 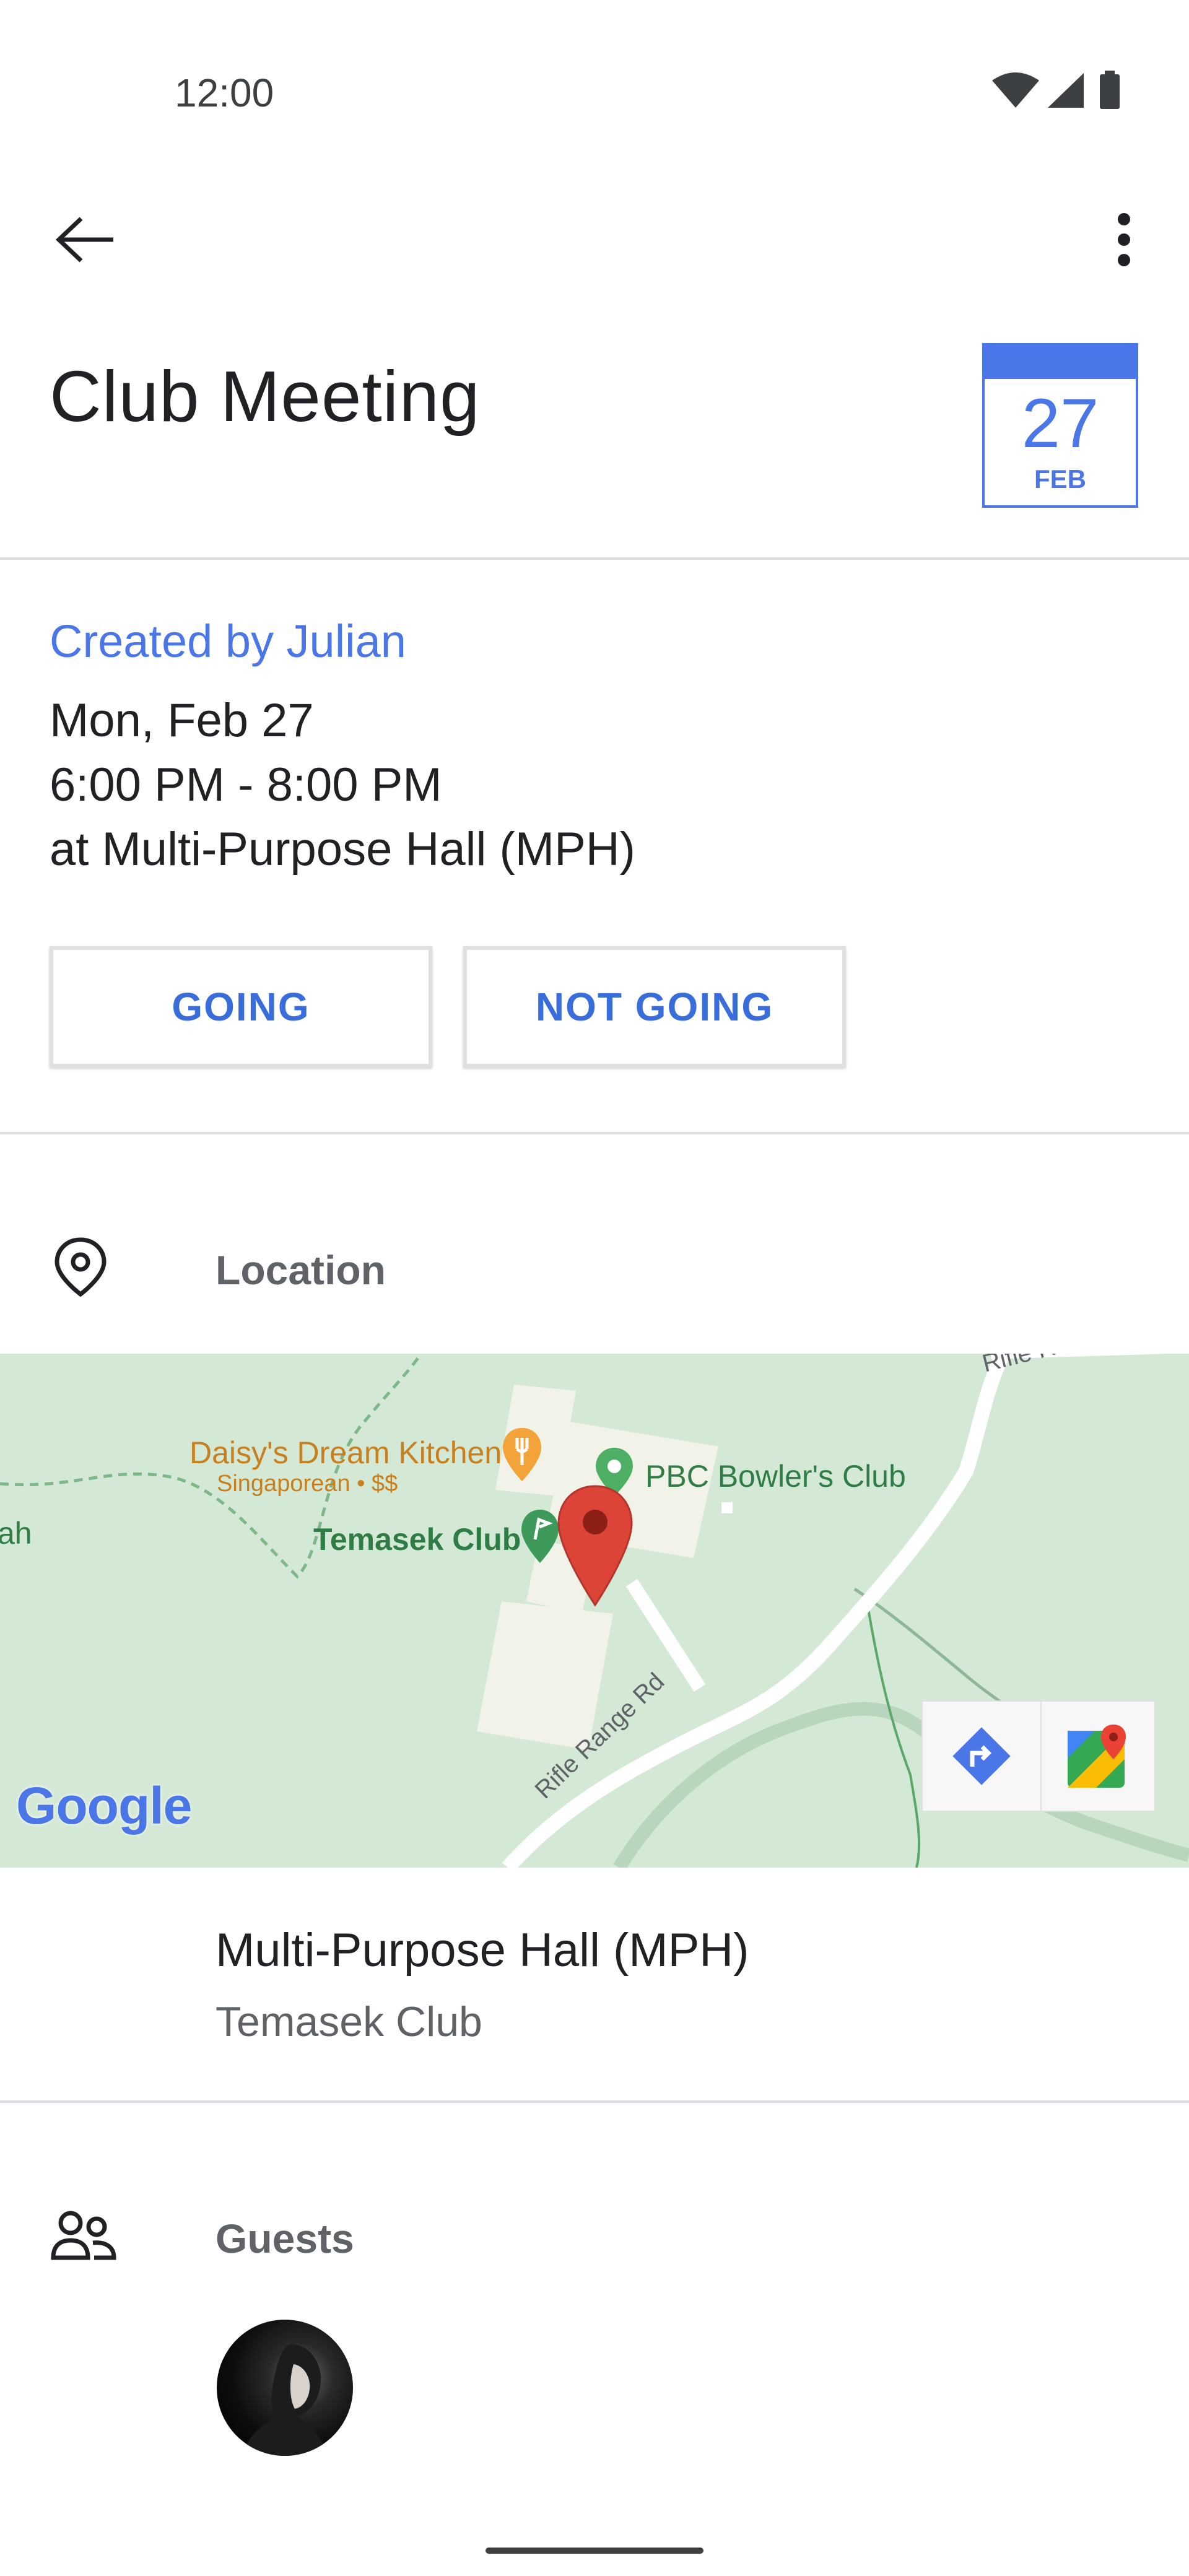 What do you see at coordinates (595, 1546) in the screenshot?
I see `location-marker-icon` at bounding box center [595, 1546].